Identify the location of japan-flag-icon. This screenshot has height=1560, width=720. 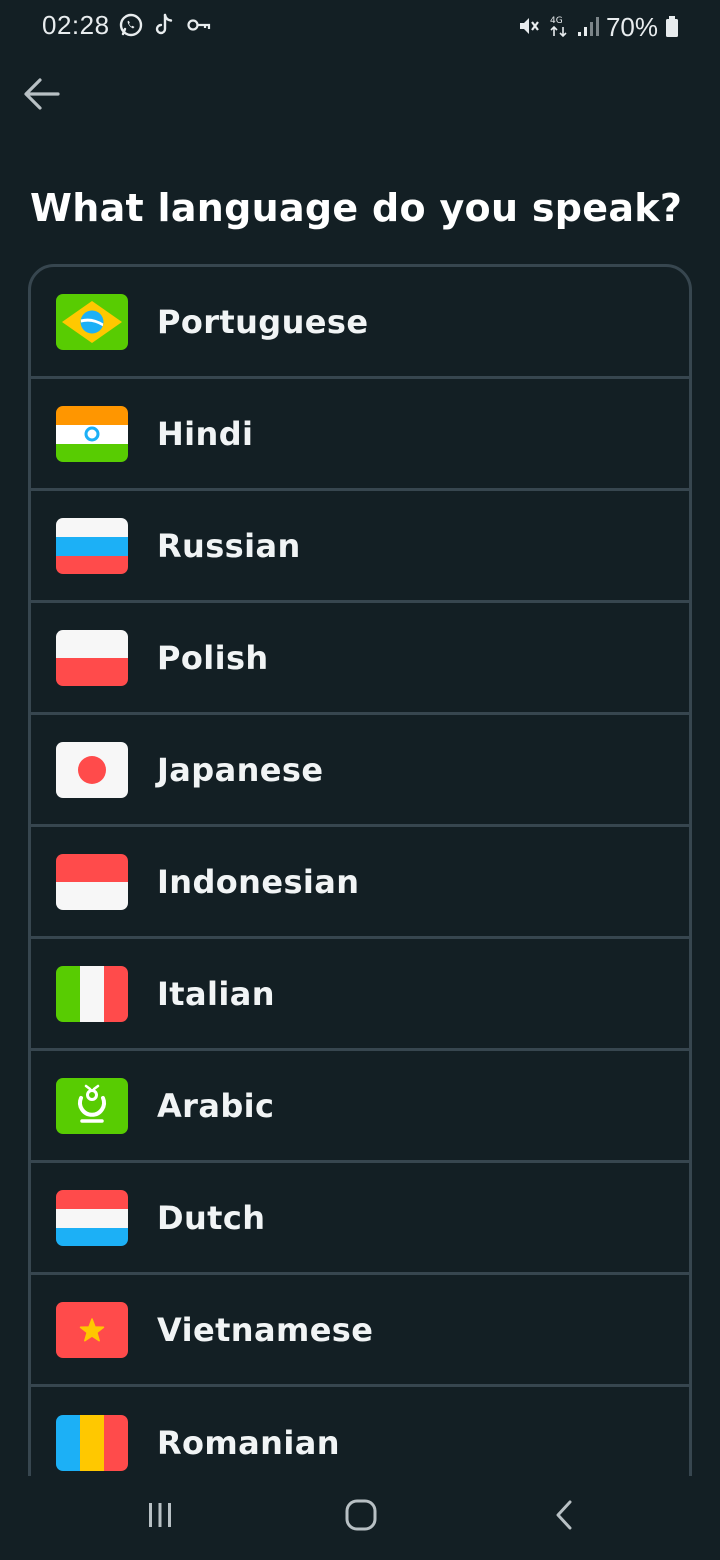
(92, 769).